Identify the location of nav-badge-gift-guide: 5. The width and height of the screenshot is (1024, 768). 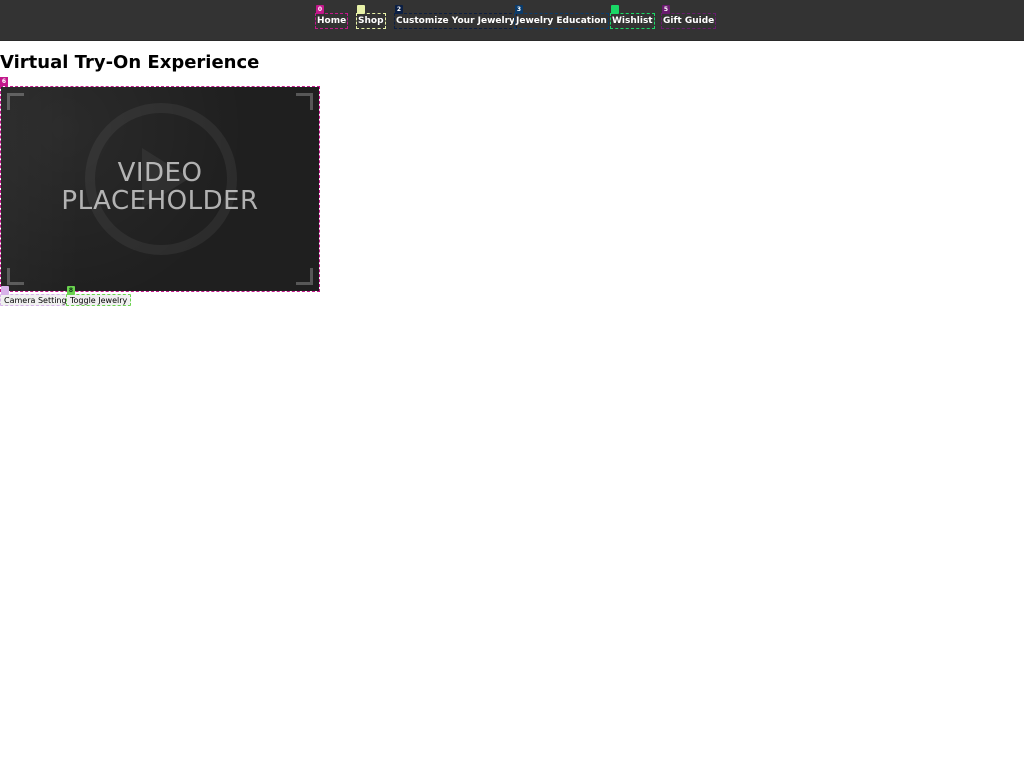
(666, 9).